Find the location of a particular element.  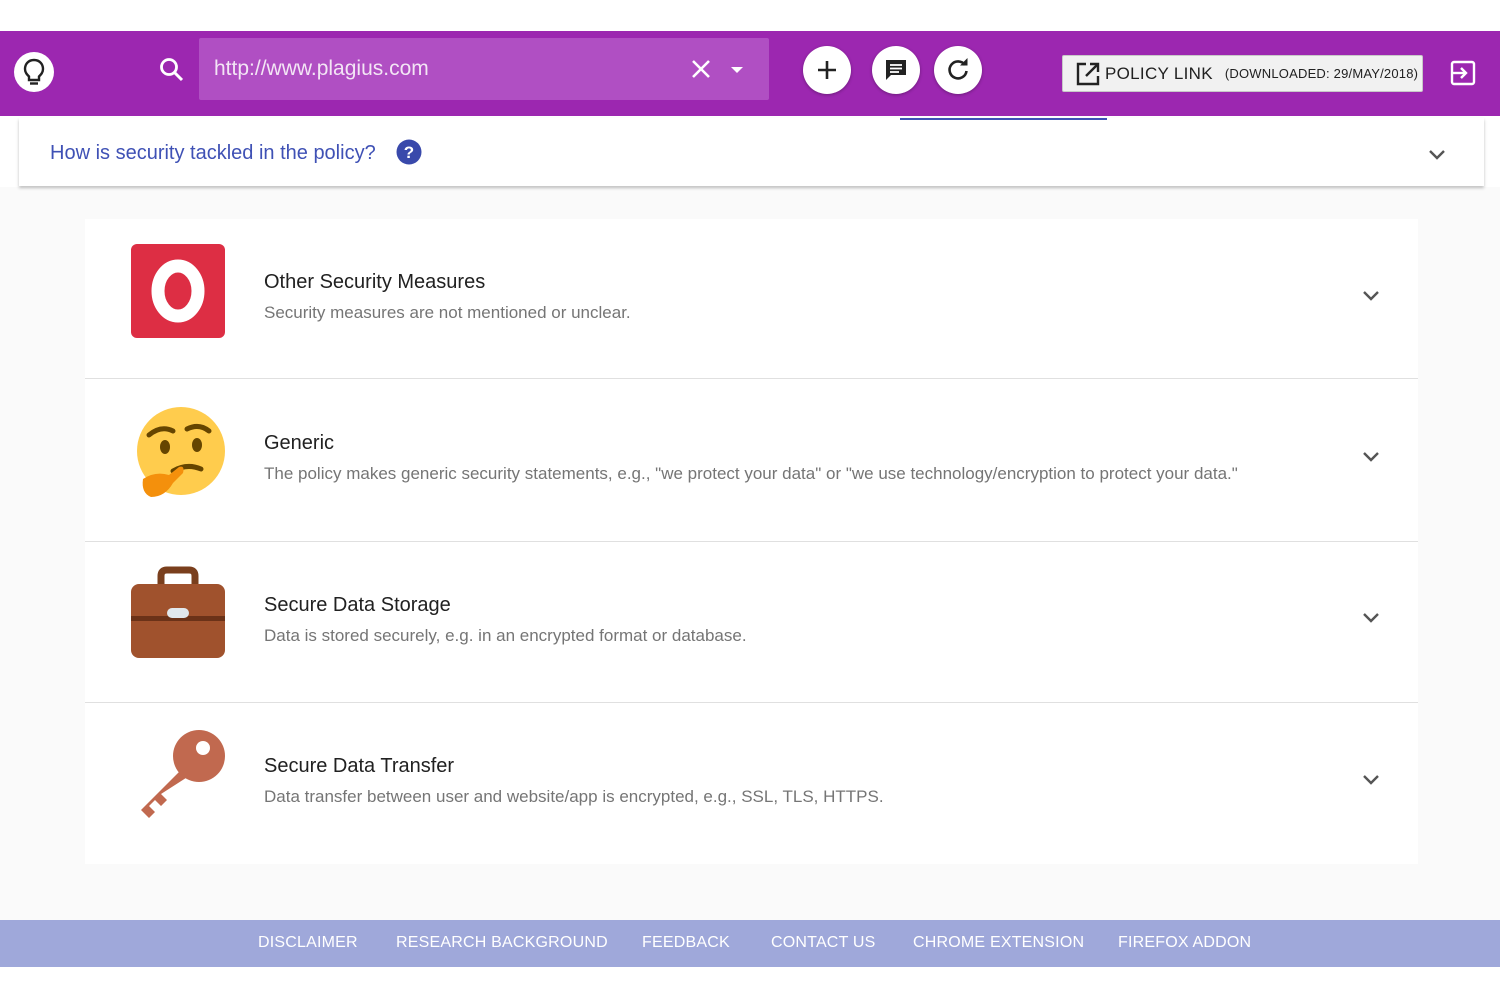

briefcase-icon is located at coordinates (178, 612).